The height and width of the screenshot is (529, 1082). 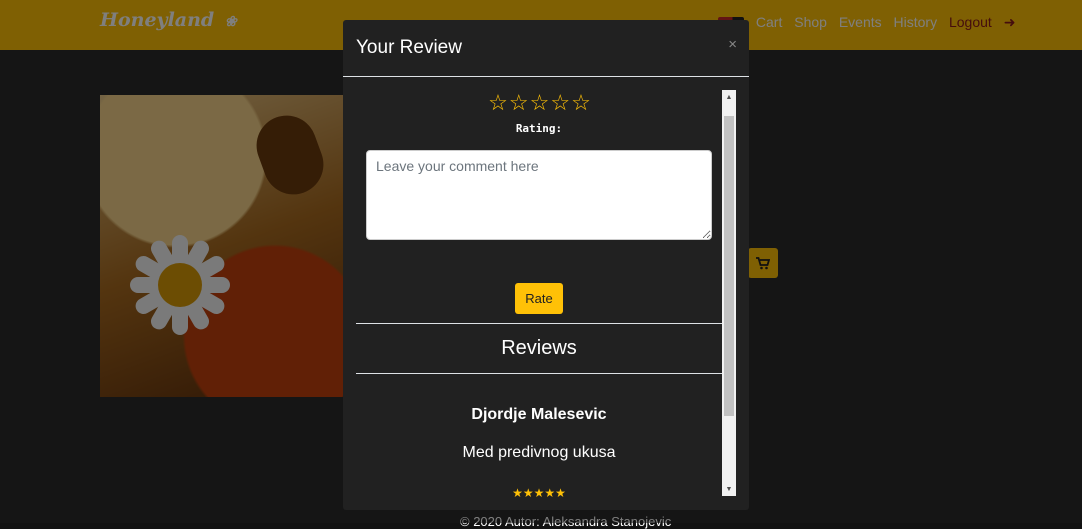 What do you see at coordinates (539, 452) in the screenshot?
I see `review-comment: Med predivnog ukusa` at bounding box center [539, 452].